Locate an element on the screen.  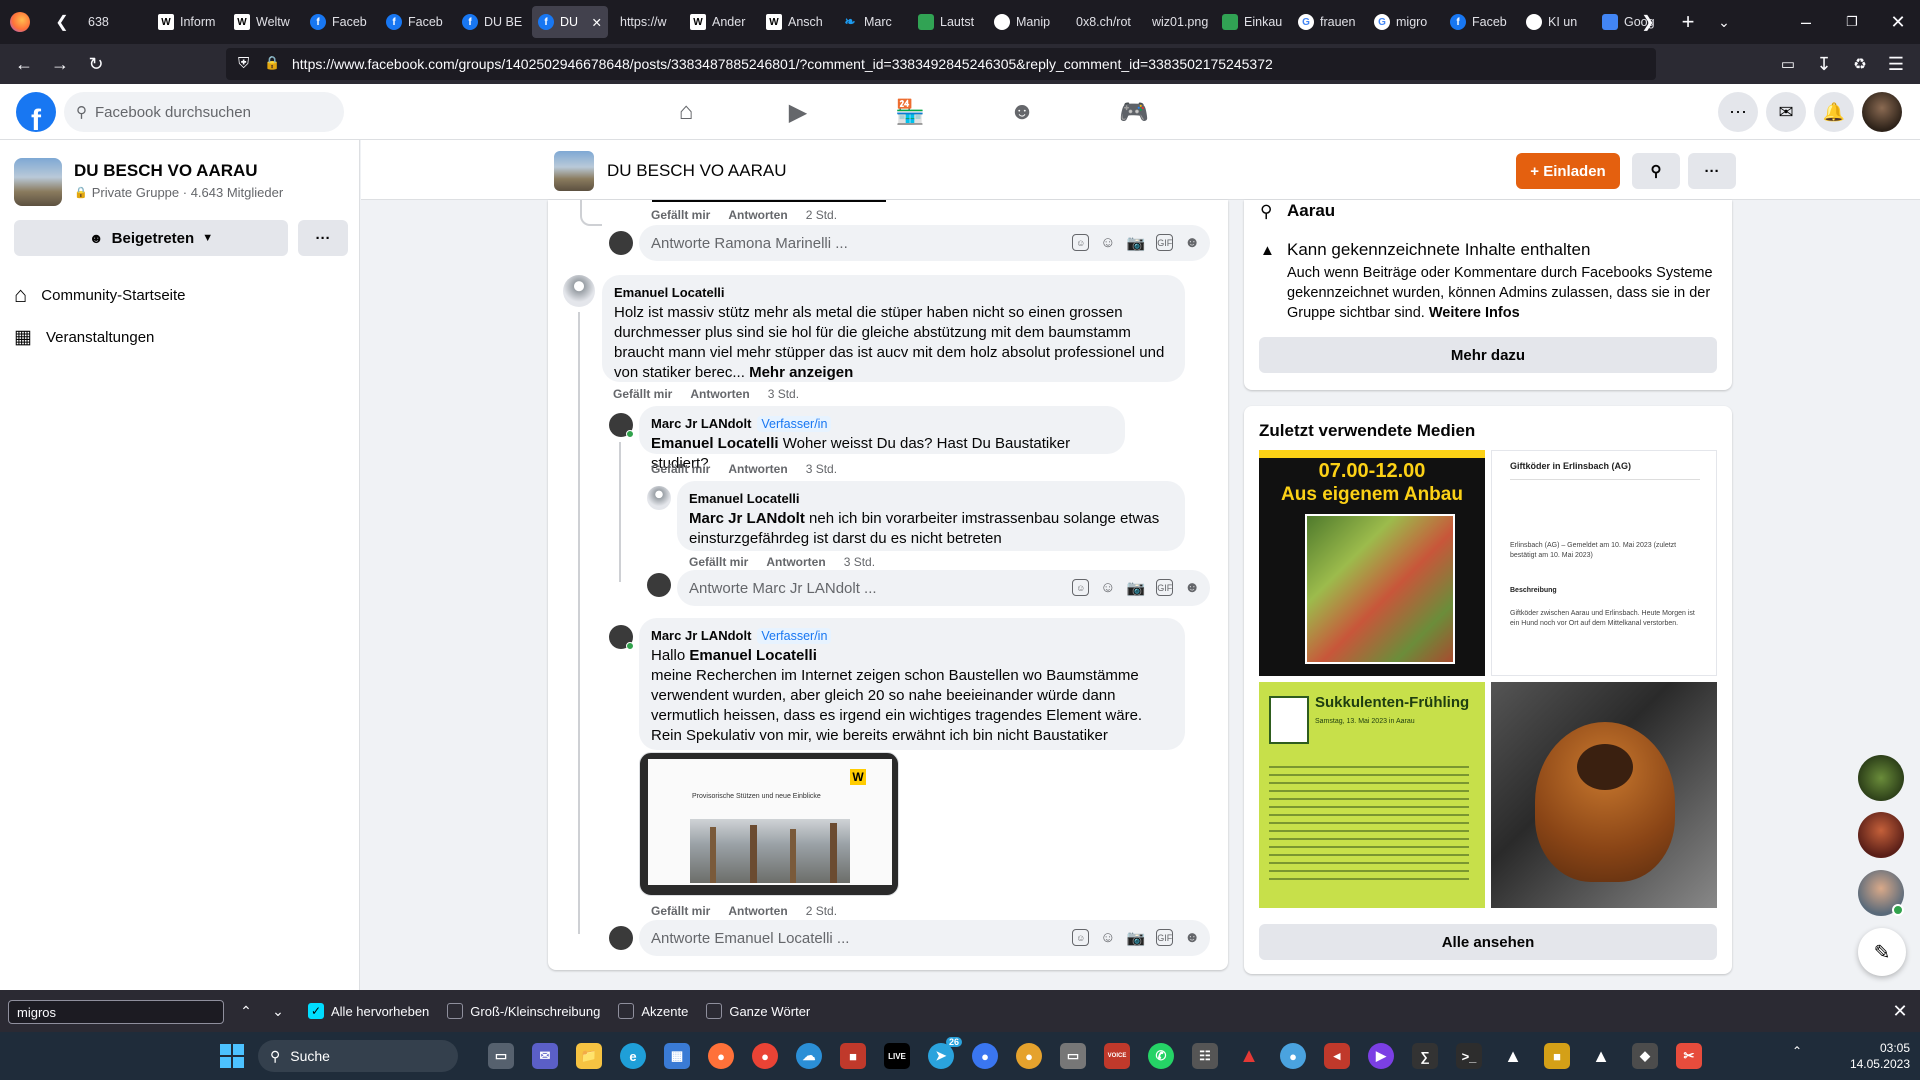
subheader-more-button: ··· is located at coordinates (1712, 171).